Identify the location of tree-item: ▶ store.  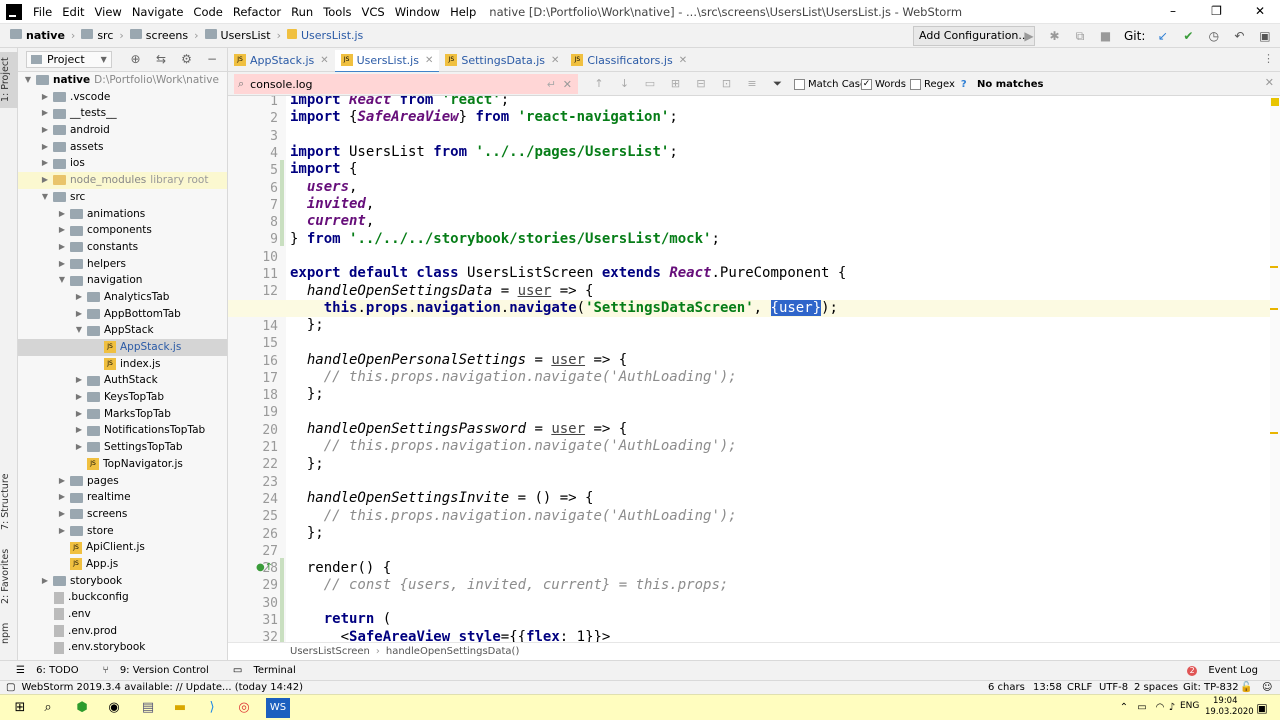
(122, 531).